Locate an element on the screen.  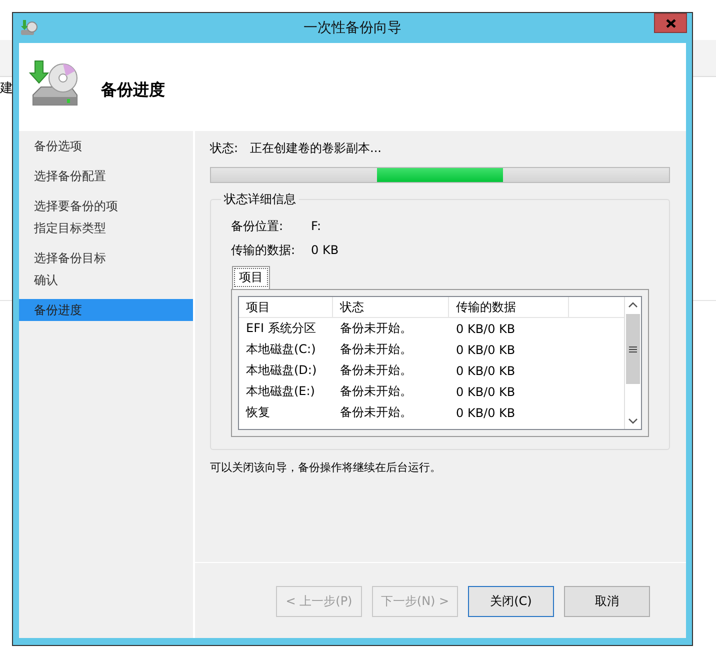
field-value: F: is located at coordinates (316, 226).